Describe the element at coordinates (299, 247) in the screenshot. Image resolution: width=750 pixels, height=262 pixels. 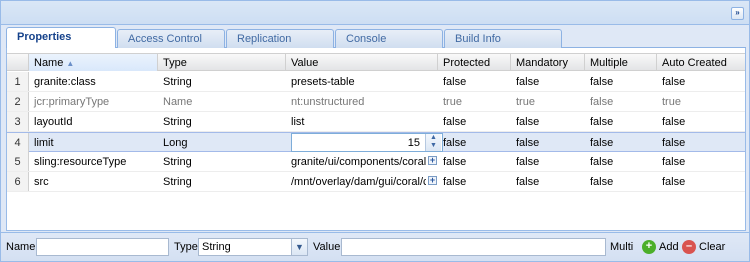
I see `chevron-down-icon: ▼` at that location.